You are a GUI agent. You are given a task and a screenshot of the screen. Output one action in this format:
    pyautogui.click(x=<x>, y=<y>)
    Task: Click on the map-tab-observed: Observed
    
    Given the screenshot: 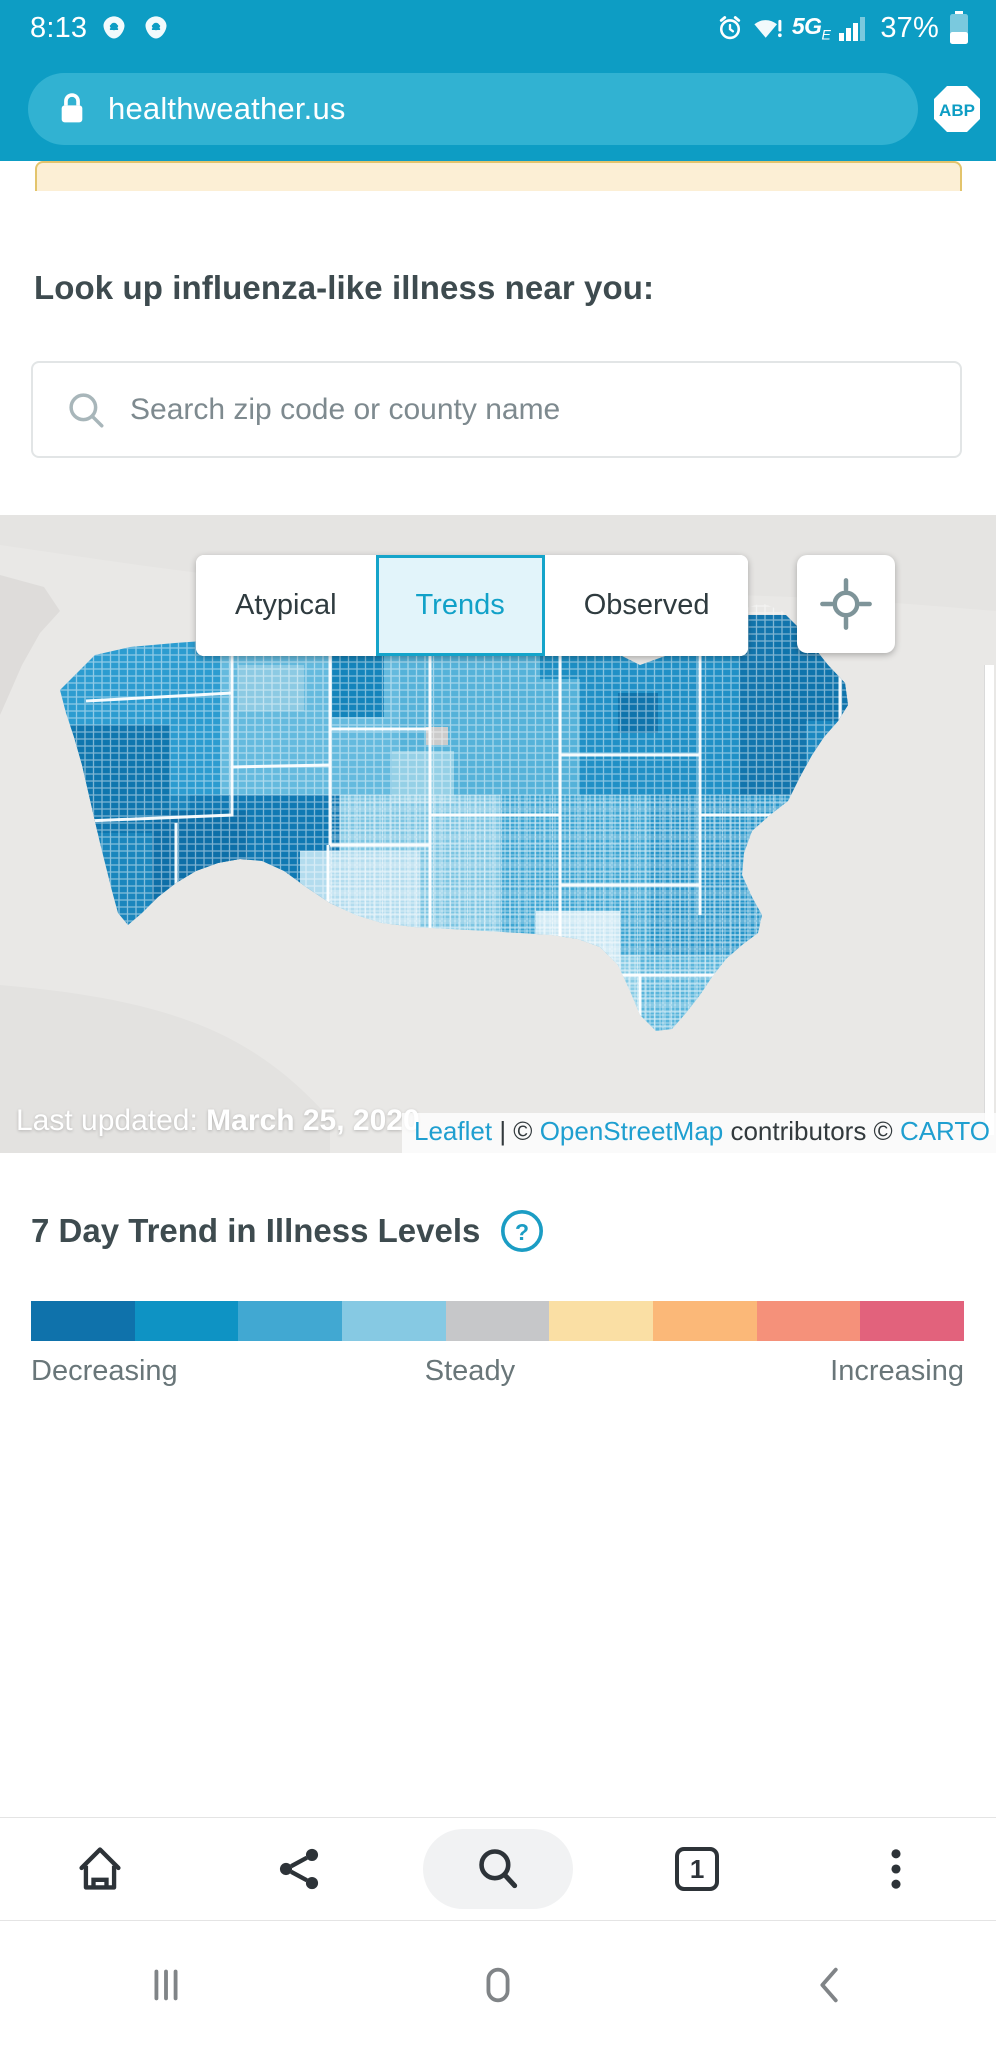 What is the action you would take?
    pyautogui.click(x=646, y=605)
    